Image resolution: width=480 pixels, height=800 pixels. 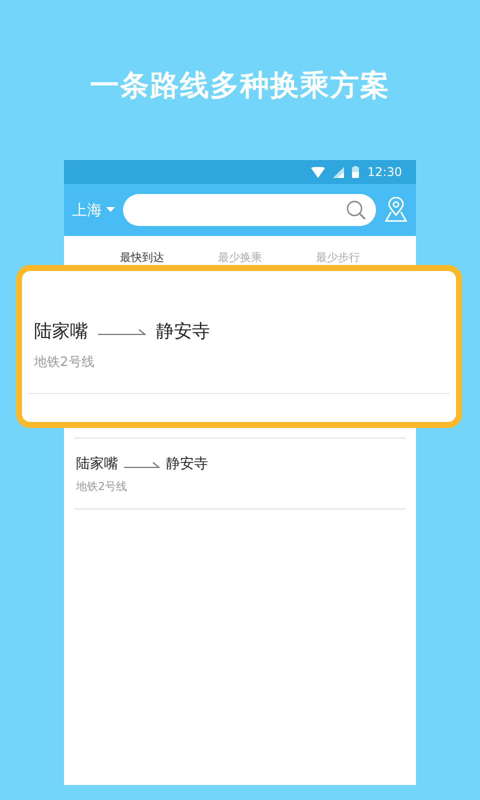 I want to click on wifi-icon, so click(x=318, y=172).